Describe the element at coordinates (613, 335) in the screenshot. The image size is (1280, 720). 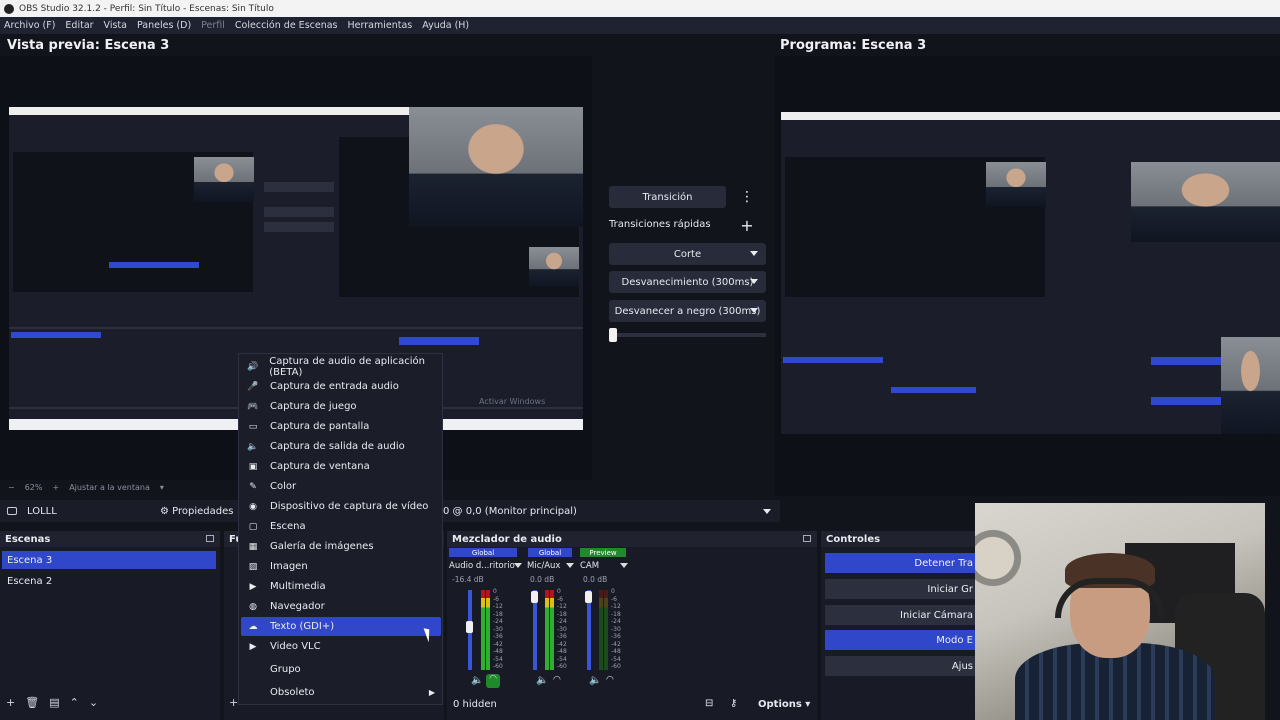
I see `tbar-handle` at that location.